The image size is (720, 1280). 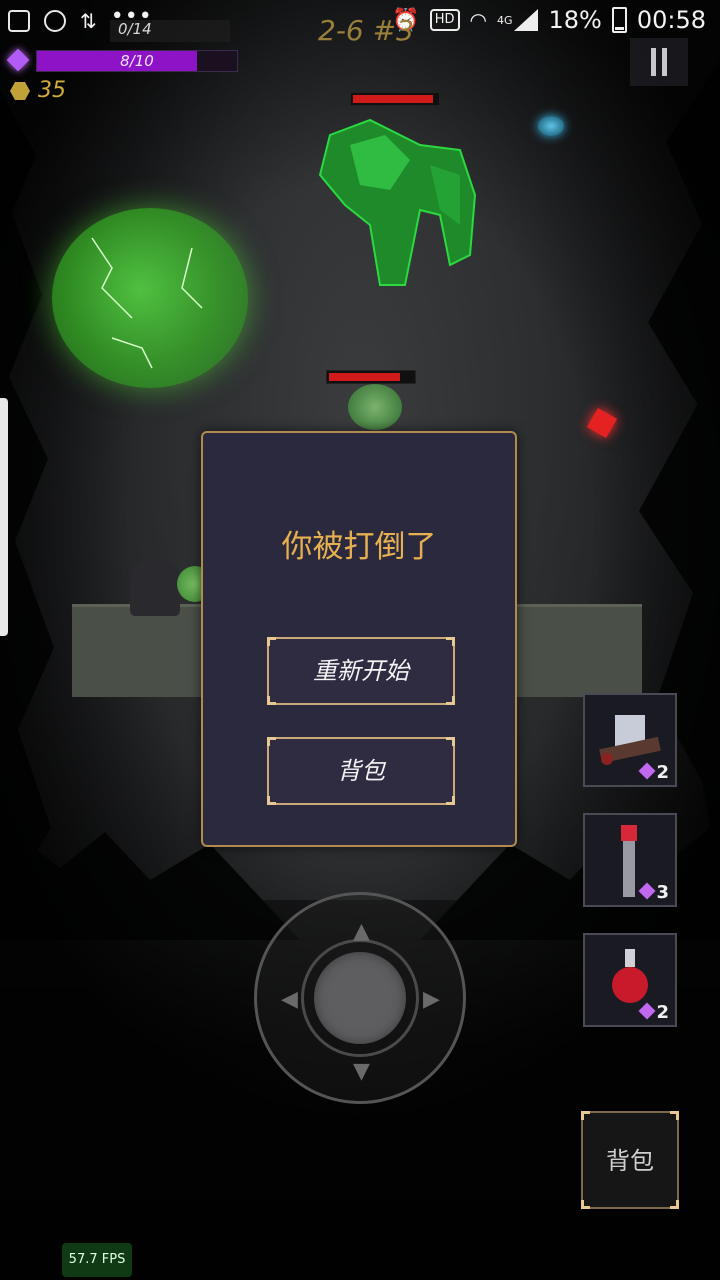 What do you see at coordinates (526, 20) in the screenshot?
I see `signal-icon` at bounding box center [526, 20].